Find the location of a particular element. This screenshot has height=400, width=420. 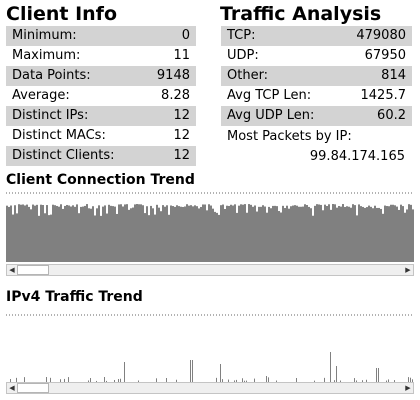

stat-value: 0 is located at coordinates (185, 35).